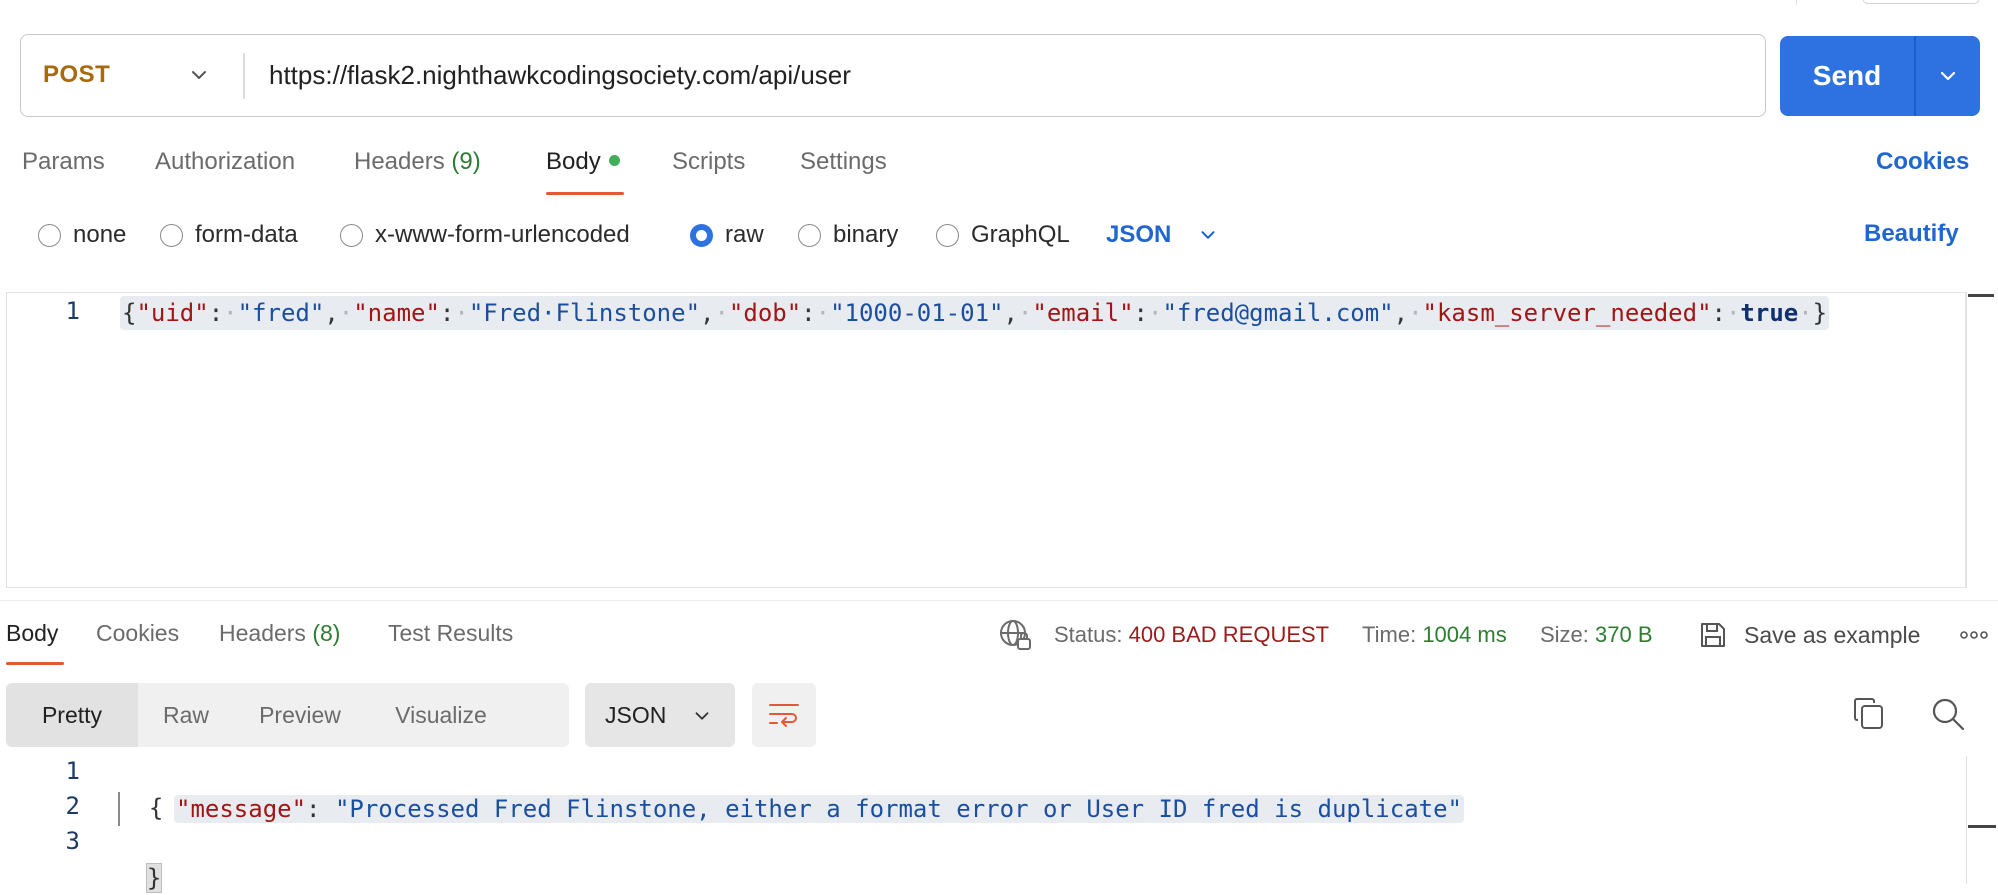 This screenshot has width=1998, height=895. I want to click on send-options-button, so click(1948, 76).